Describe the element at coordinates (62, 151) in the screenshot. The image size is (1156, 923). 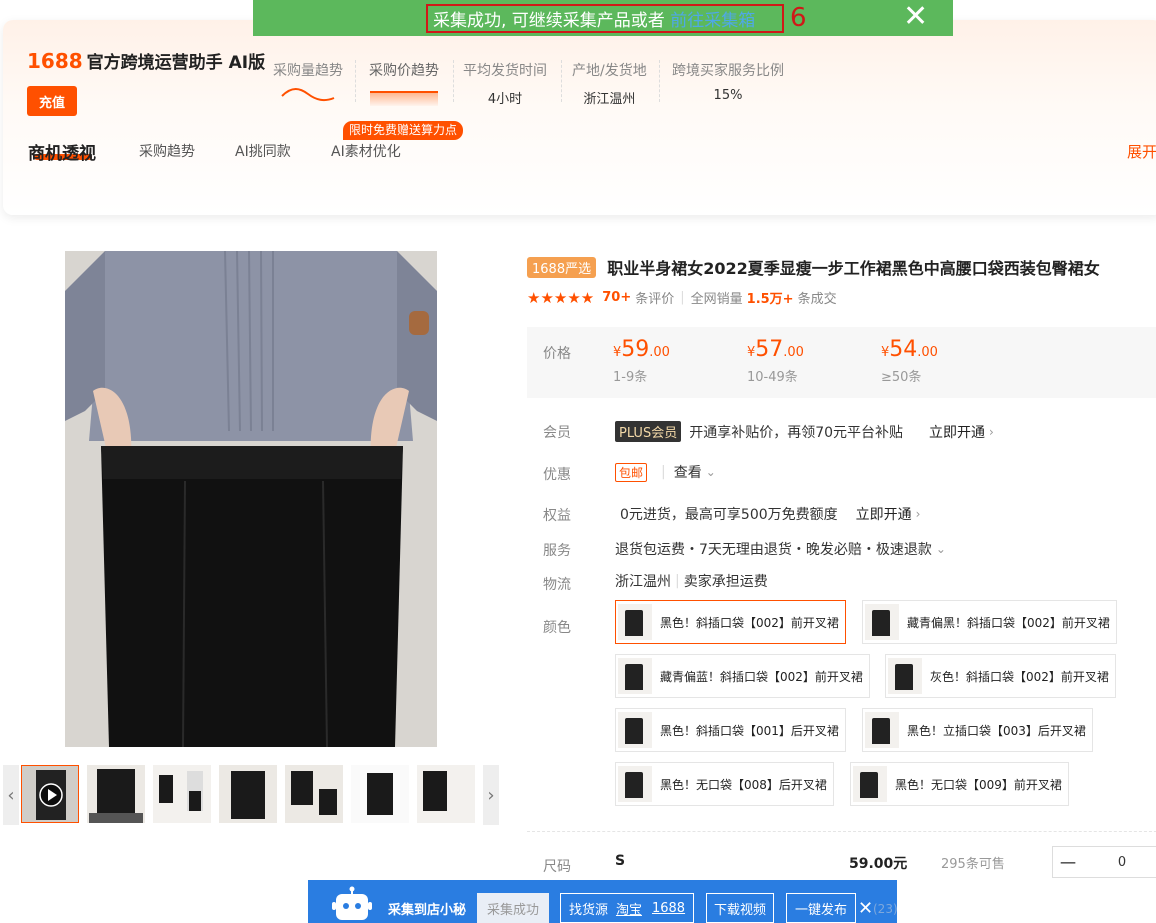
I see `tab-opportunity: 商机透视` at that location.